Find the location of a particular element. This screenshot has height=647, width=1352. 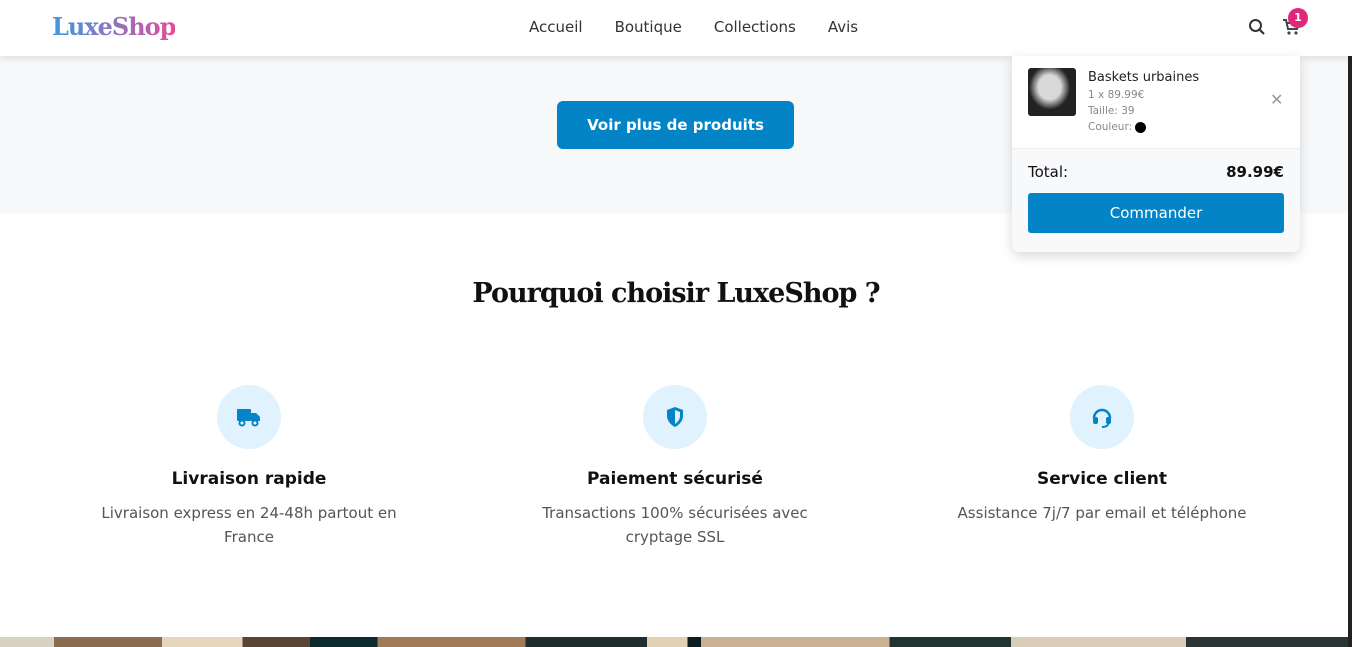

remove-item-icon: ✕ is located at coordinates (1276, 99).